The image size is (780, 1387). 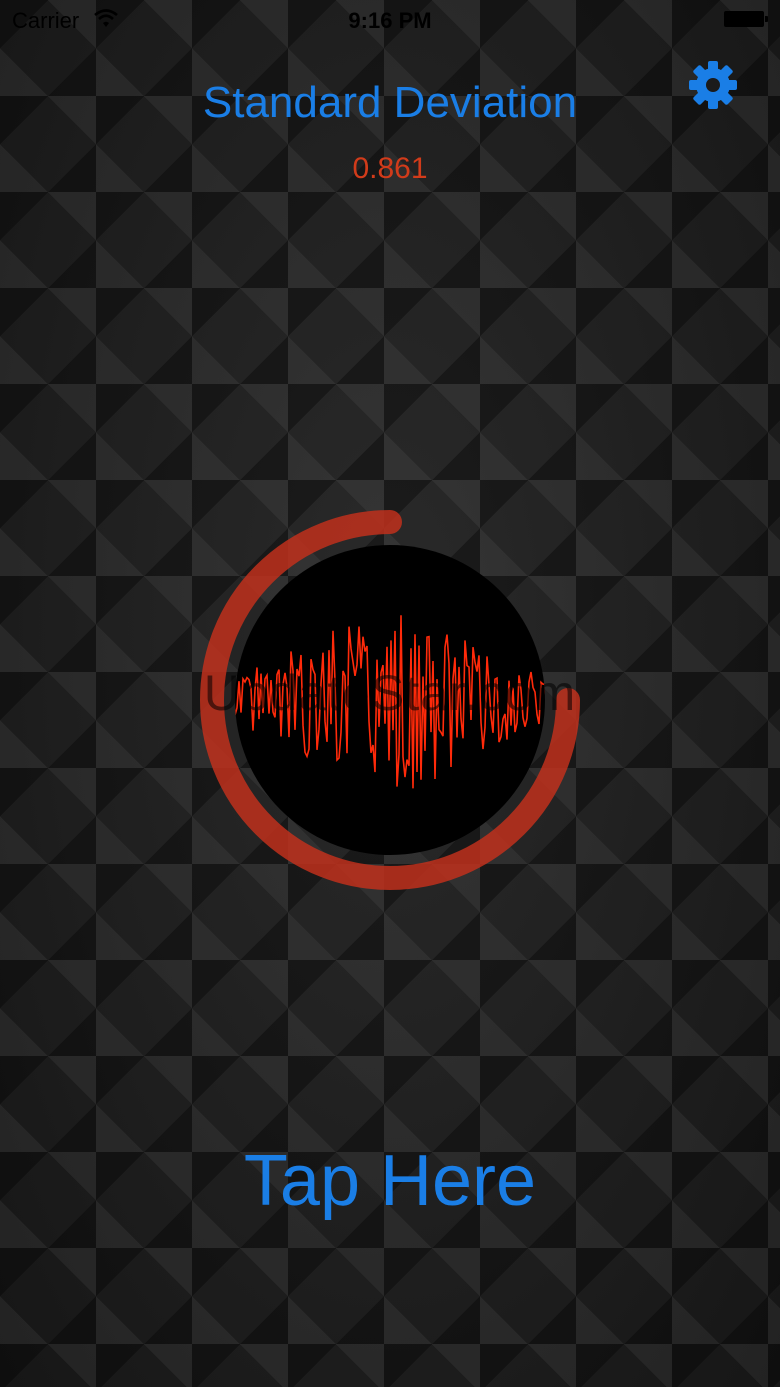 I want to click on status-bar: Carrier 9:16 PM, so click(x=390, y=20).